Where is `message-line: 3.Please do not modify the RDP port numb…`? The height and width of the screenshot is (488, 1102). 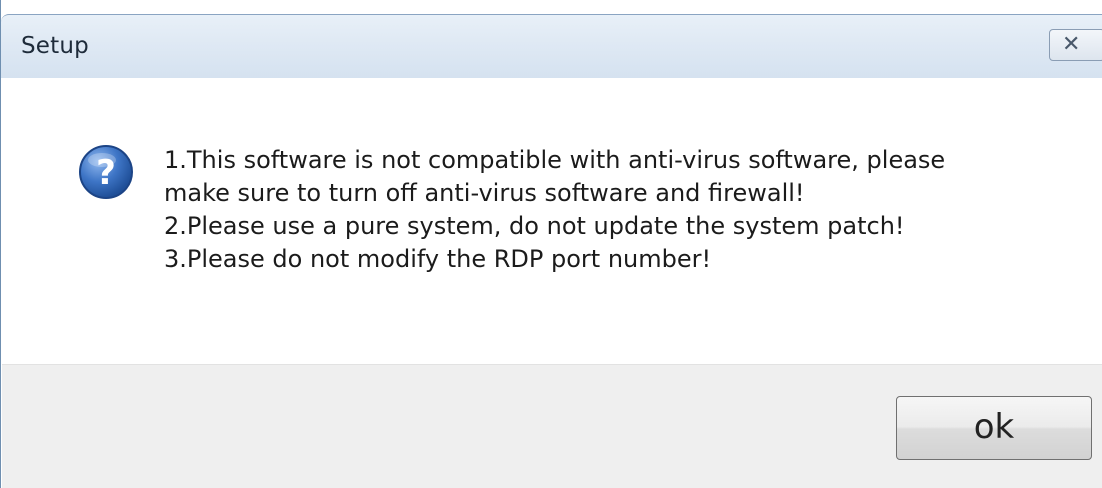
message-line: 3.Please do not modify the RDP port numb… is located at coordinates (438, 259).